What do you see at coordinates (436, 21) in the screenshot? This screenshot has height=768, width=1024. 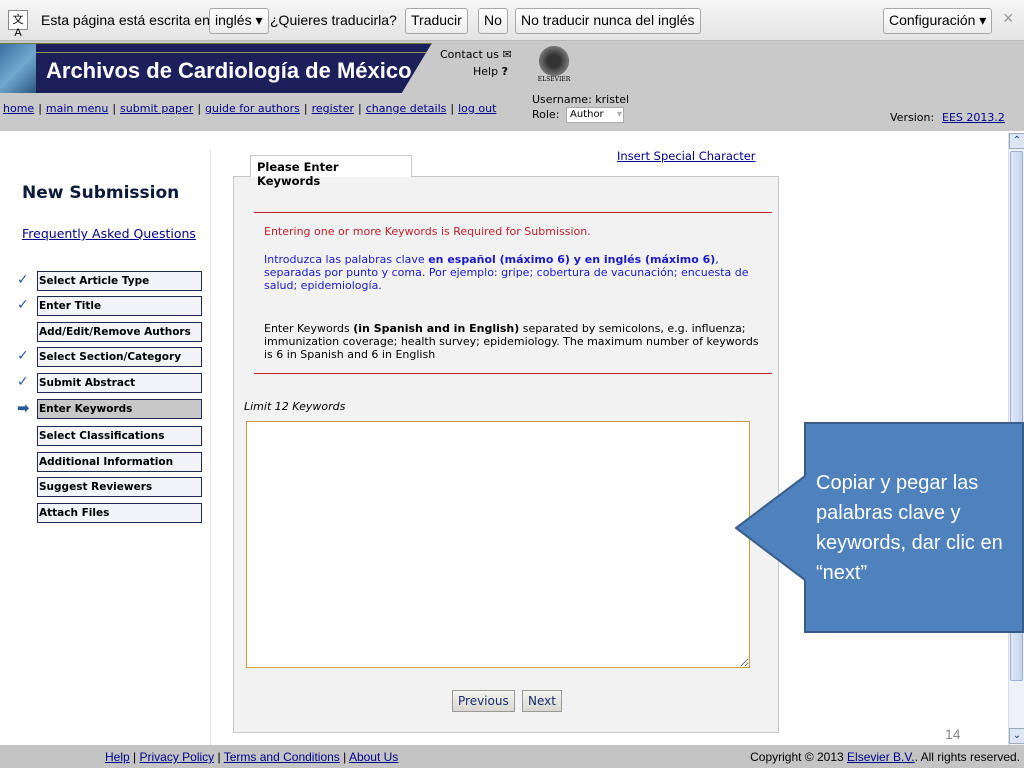 I see `translate-button: Traducir` at bounding box center [436, 21].